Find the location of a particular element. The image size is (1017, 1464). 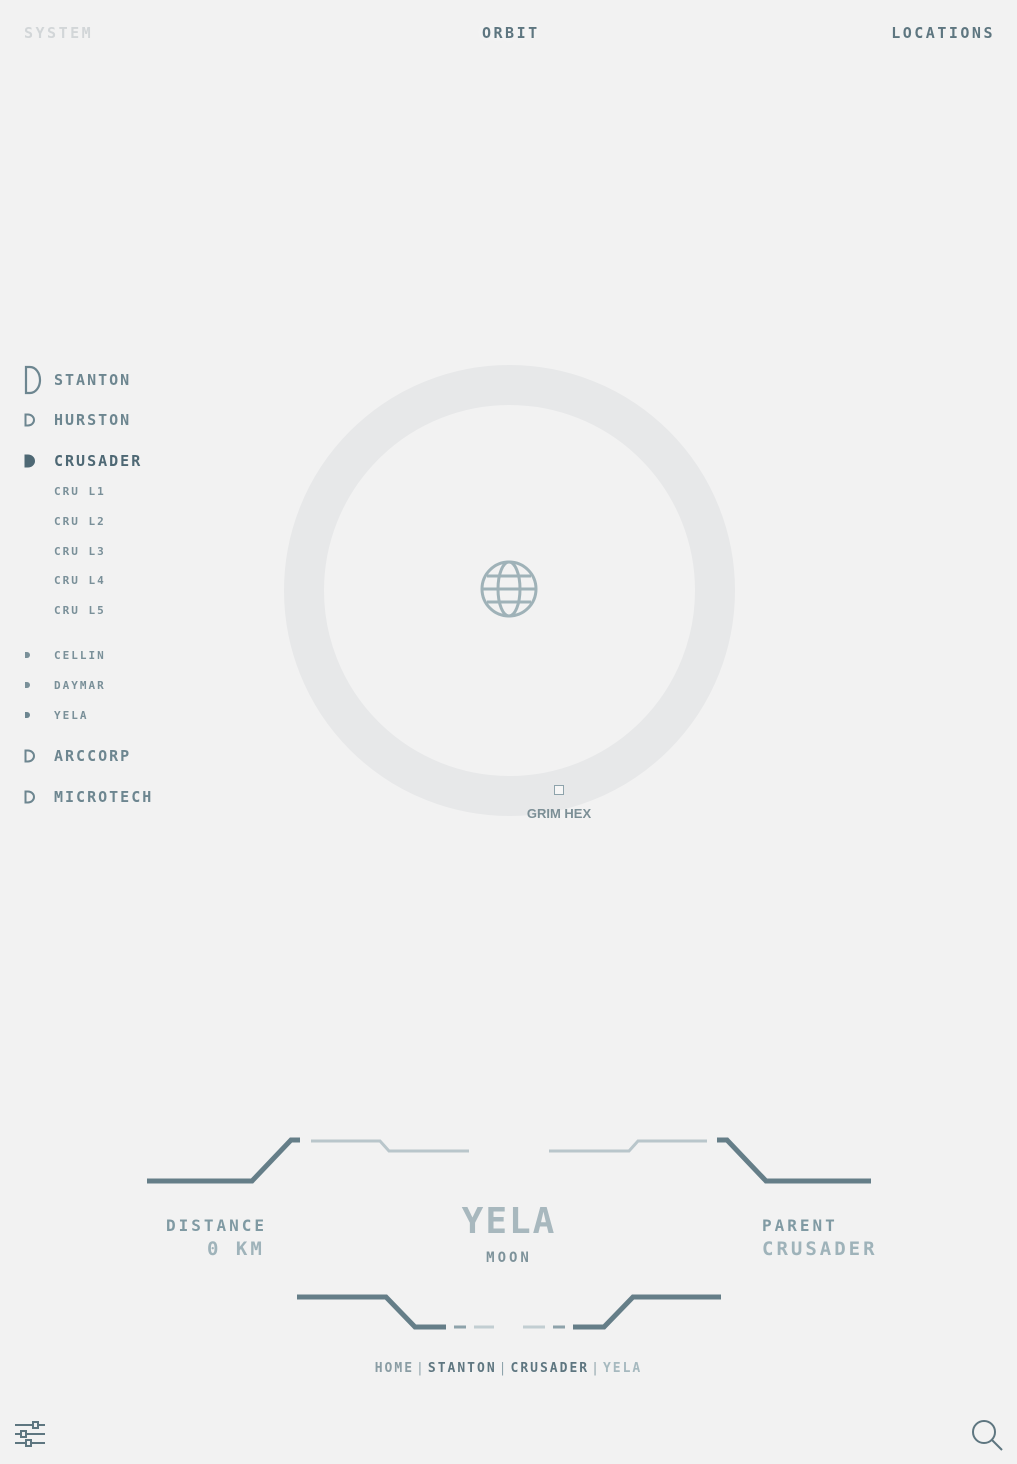

sidebar-item-arccorp: ARCCORP is located at coordinates (76, 756).